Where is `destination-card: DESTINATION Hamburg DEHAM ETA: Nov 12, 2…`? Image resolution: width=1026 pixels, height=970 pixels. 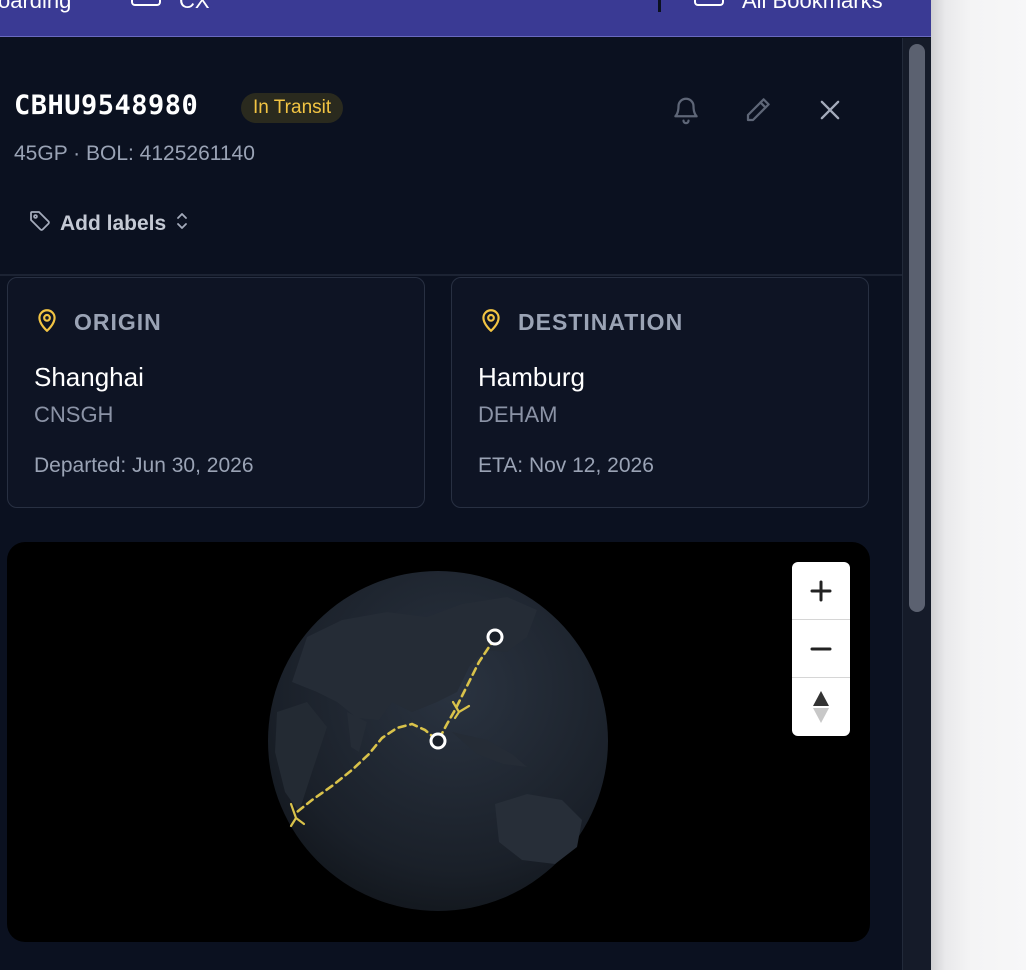 destination-card: DESTINATION Hamburg DEHAM ETA: Nov 12, 2… is located at coordinates (660, 392).